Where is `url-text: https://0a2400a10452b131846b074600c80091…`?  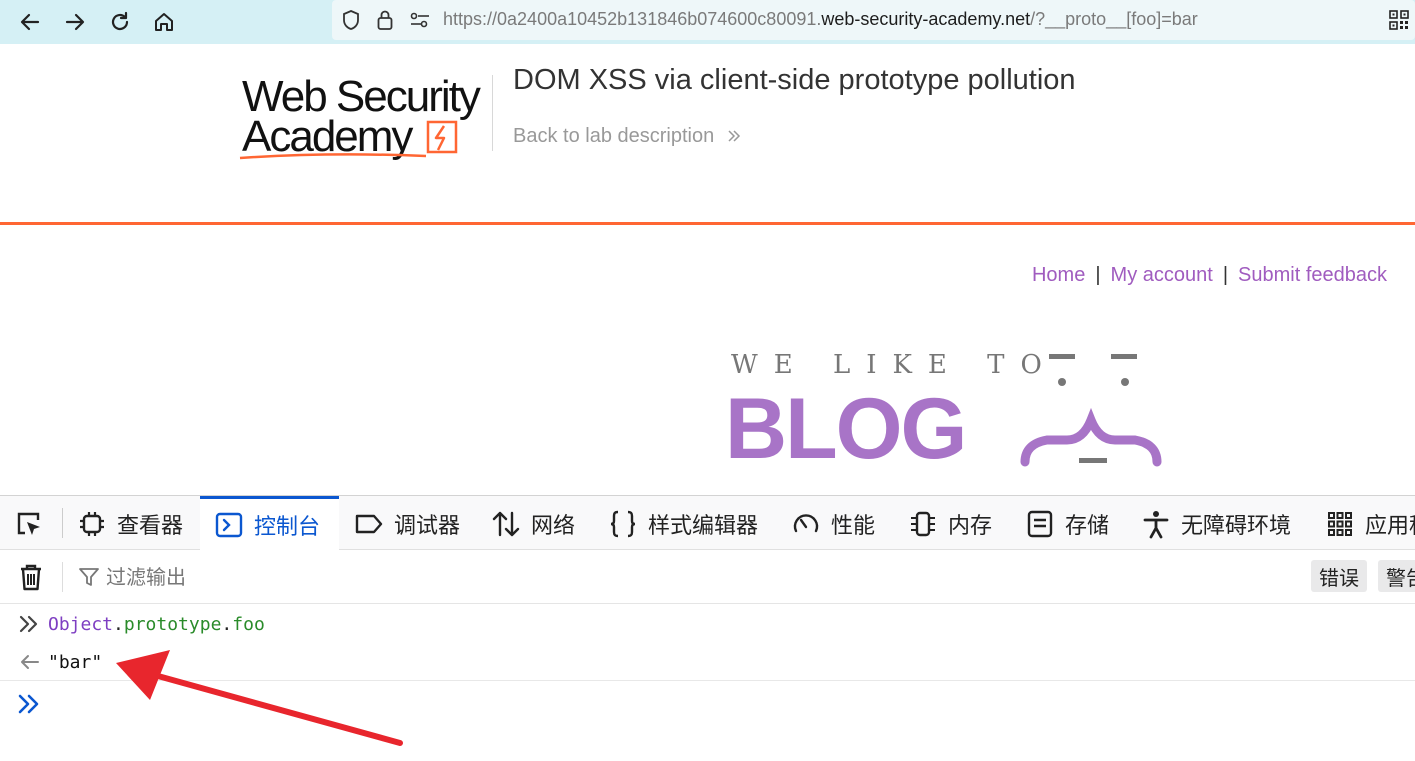
url-text: https://0a2400a10452b131846b074600c80091… is located at coordinates (820, 19).